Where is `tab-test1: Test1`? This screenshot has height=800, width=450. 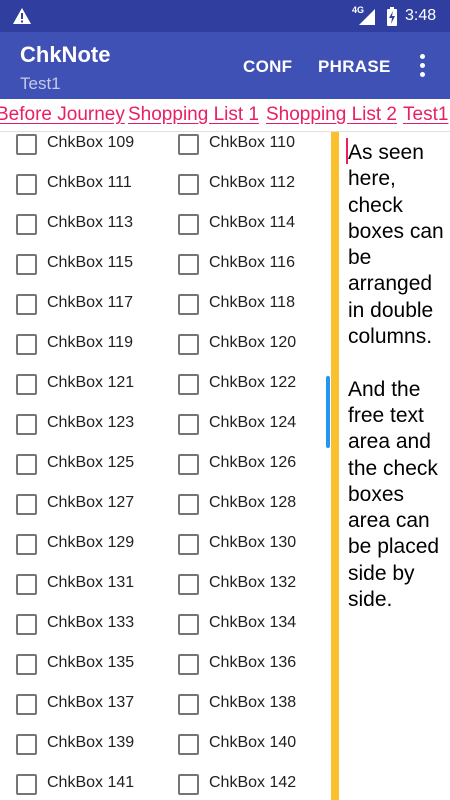
tab-test1: Test1 is located at coordinates (425, 115).